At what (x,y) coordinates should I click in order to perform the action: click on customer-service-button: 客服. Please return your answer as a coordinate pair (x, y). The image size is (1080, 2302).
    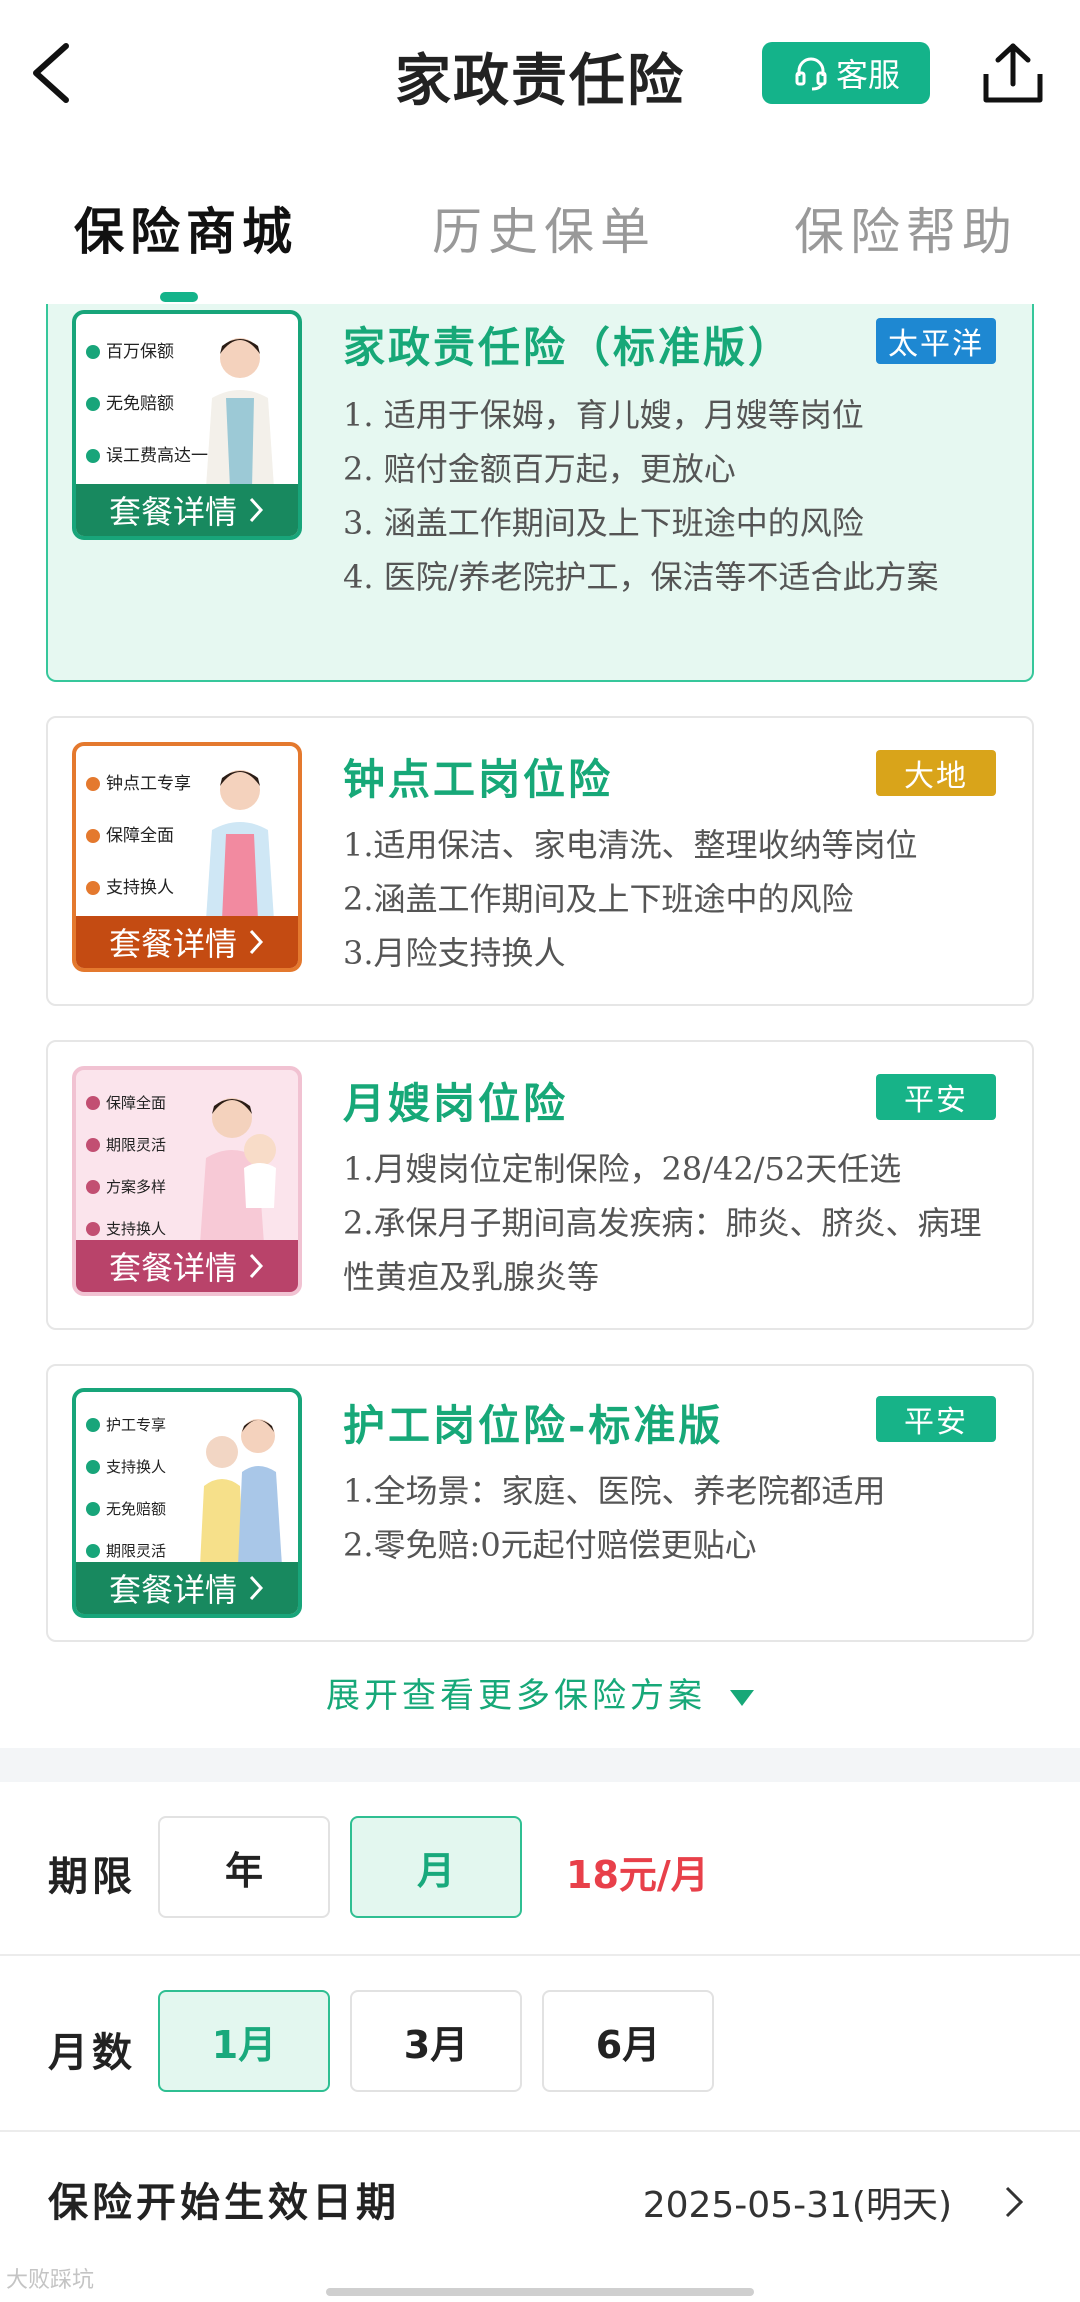
    Looking at the image, I should click on (846, 73).